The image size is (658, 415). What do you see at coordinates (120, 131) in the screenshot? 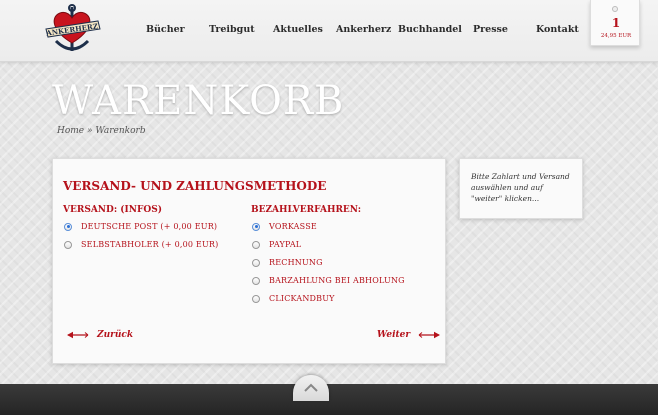
I see `breadcrumb-current: Warenkorb` at bounding box center [120, 131].